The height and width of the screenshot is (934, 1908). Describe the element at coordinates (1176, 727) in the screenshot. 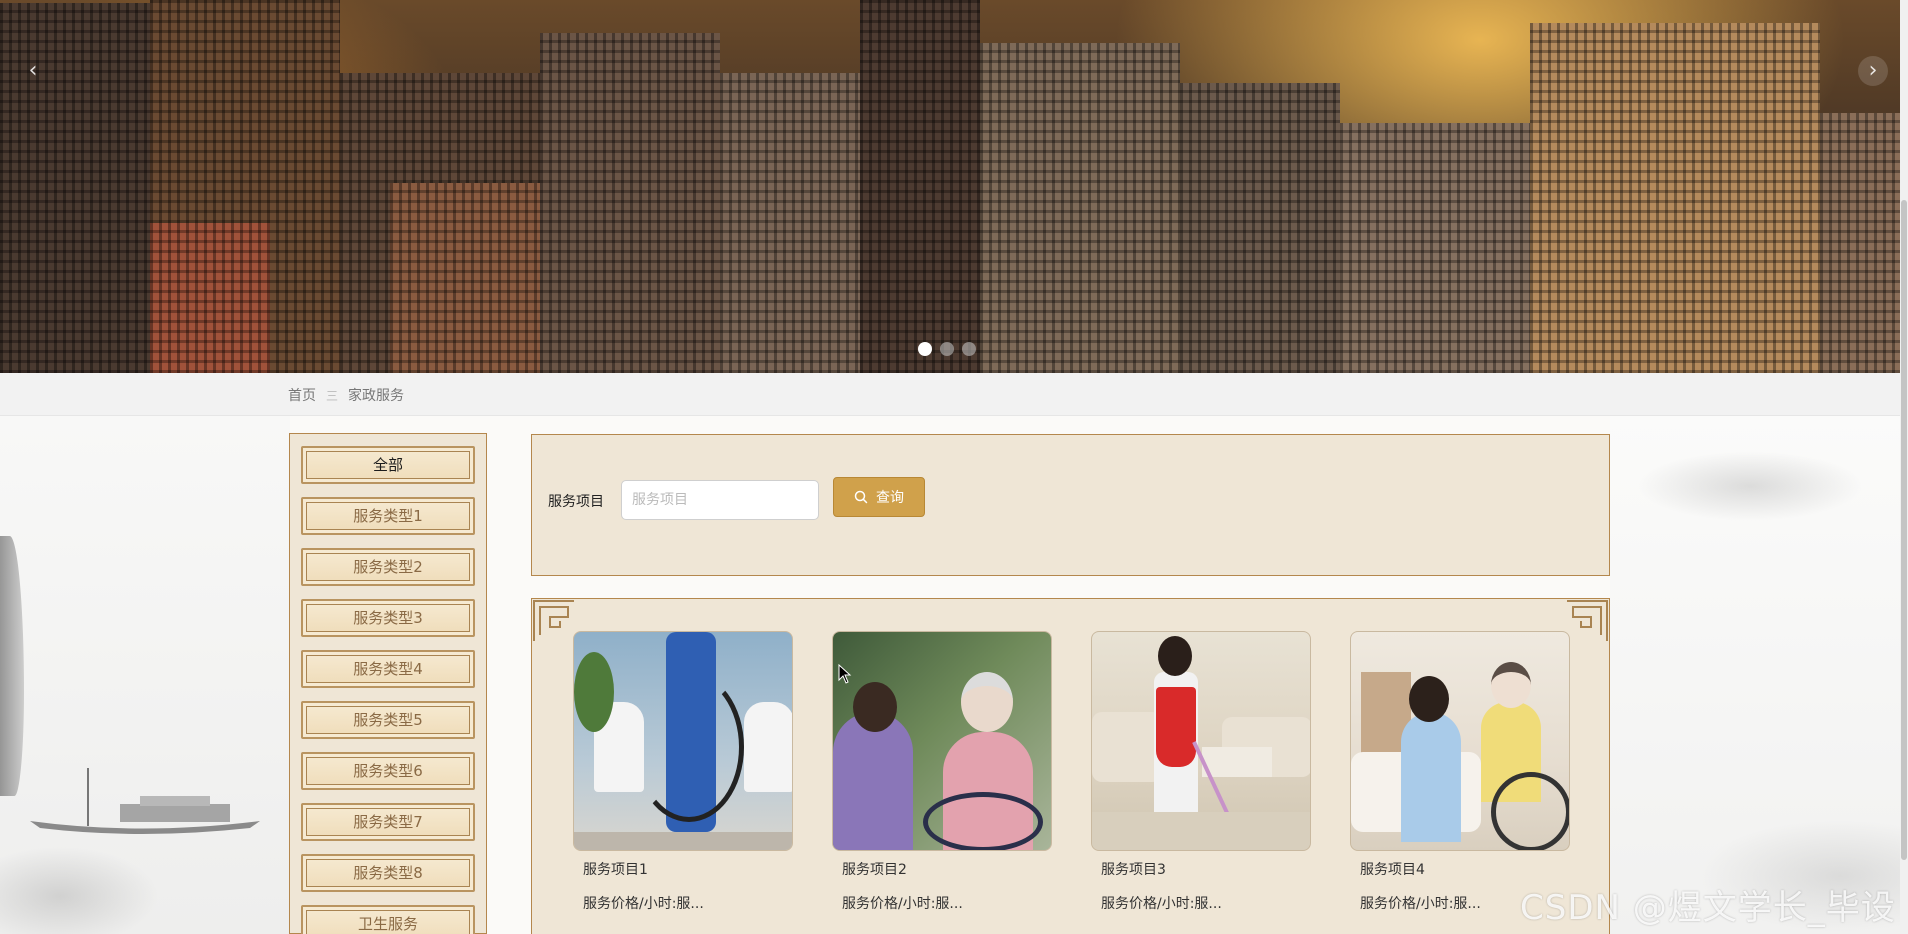

I see `apron-shape` at that location.